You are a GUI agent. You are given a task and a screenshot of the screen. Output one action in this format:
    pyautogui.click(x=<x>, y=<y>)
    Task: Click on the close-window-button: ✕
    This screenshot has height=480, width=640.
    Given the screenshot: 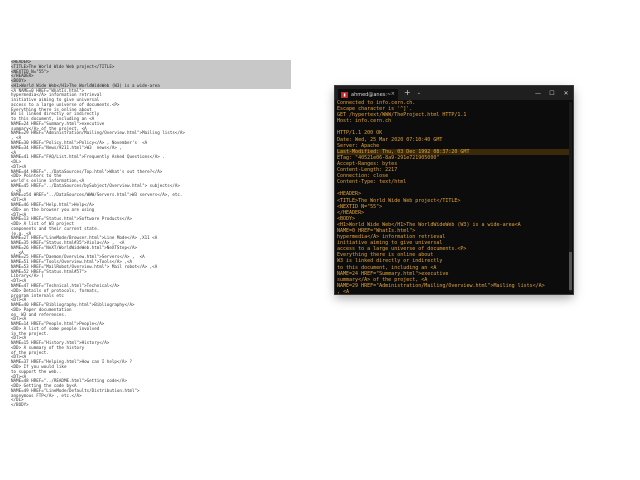 What is the action you would take?
    pyautogui.click(x=566, y=93)
    